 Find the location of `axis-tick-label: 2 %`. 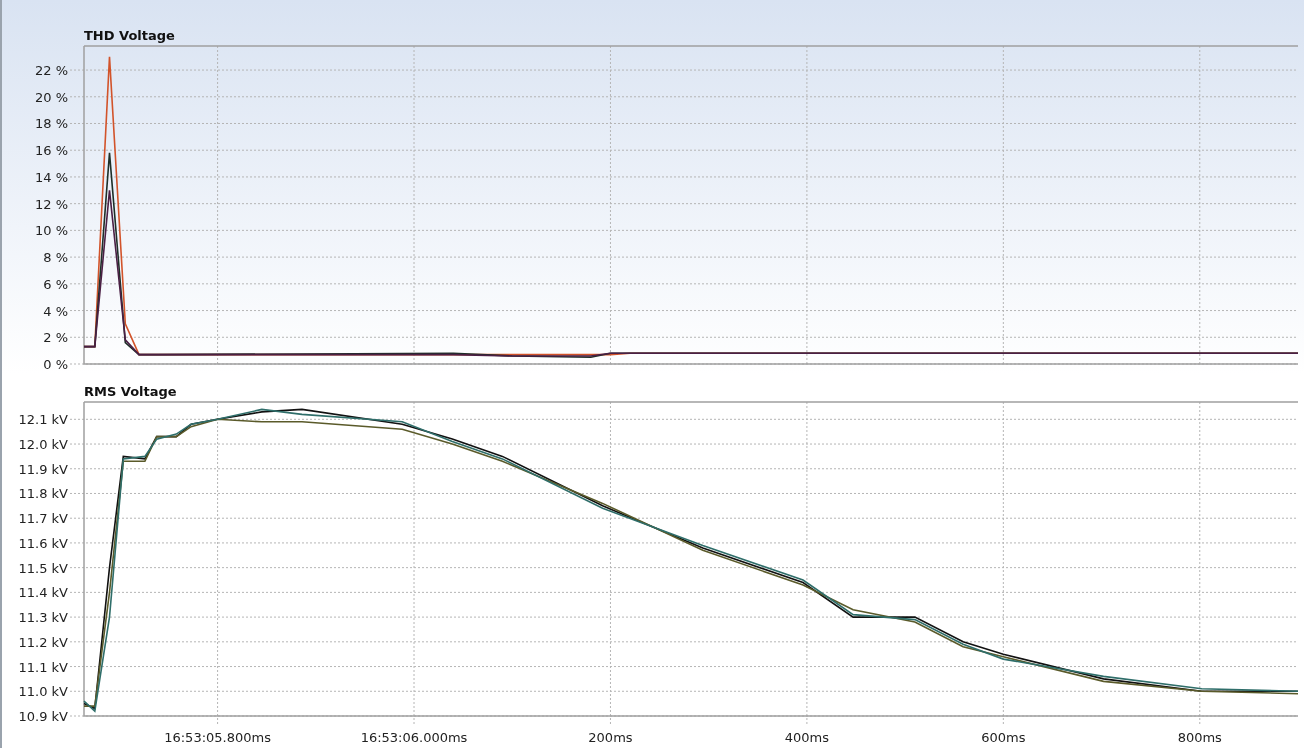

axis-tick-label: 2 % is located at coordinates (55, 338).